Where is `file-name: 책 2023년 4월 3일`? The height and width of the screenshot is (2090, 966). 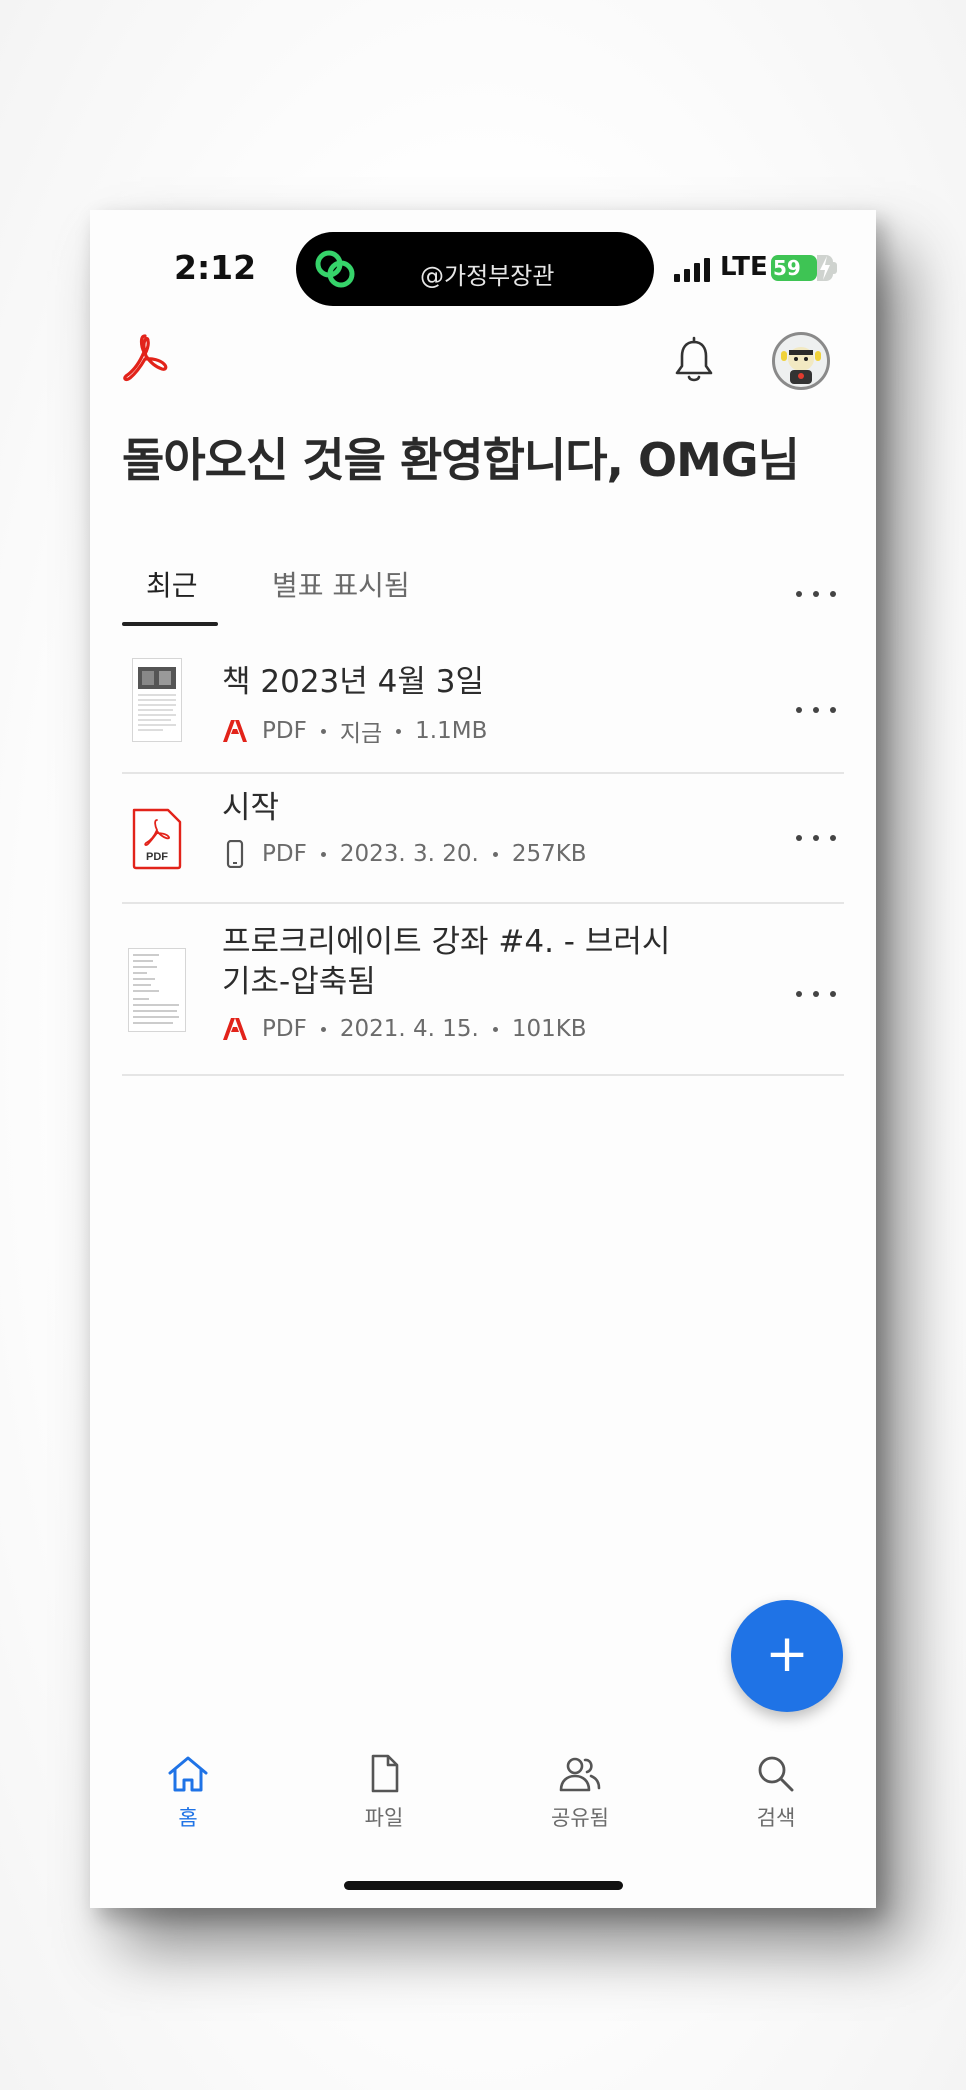
file-name: 책 2023년 4월 3일 is located at coordinates (353, 682).